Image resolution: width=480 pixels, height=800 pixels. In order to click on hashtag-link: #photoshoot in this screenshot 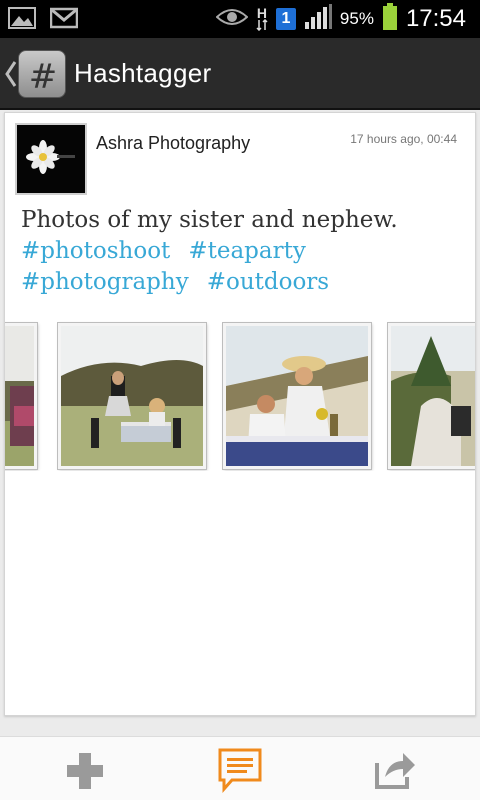, I will do `click(95, 251)`.